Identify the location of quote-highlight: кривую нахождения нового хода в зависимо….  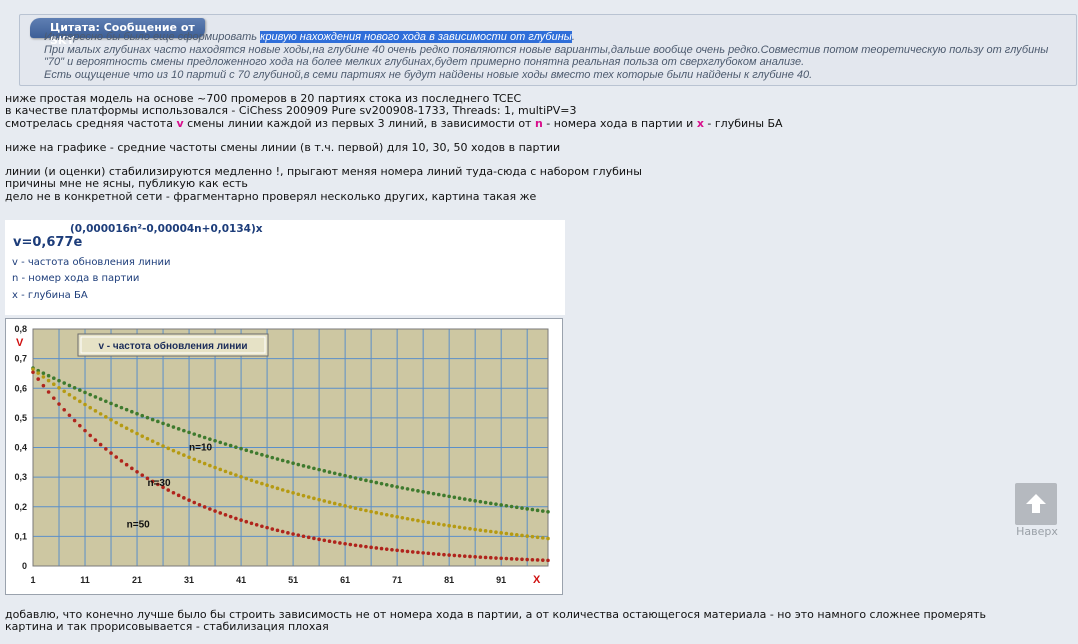
(416, 37).